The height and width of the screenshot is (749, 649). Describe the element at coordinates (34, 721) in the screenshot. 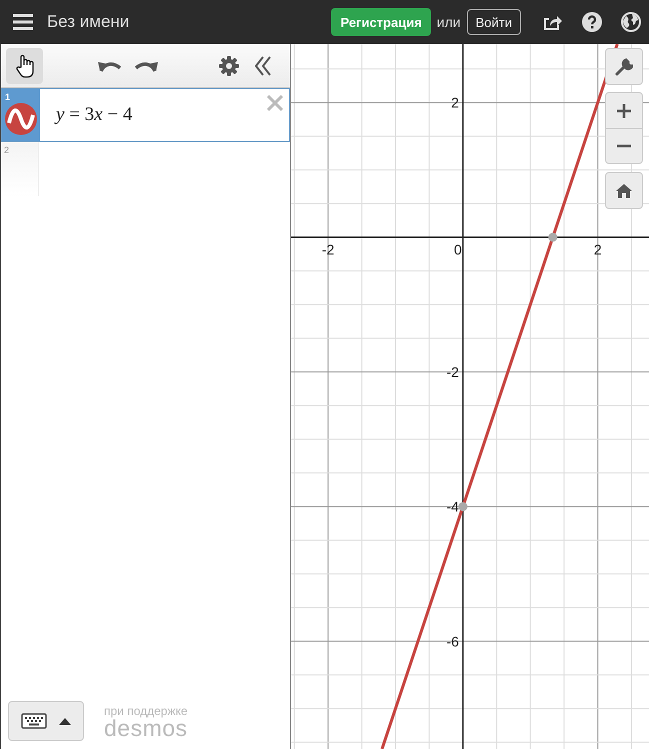

I see `keyboard-icon` at that location.